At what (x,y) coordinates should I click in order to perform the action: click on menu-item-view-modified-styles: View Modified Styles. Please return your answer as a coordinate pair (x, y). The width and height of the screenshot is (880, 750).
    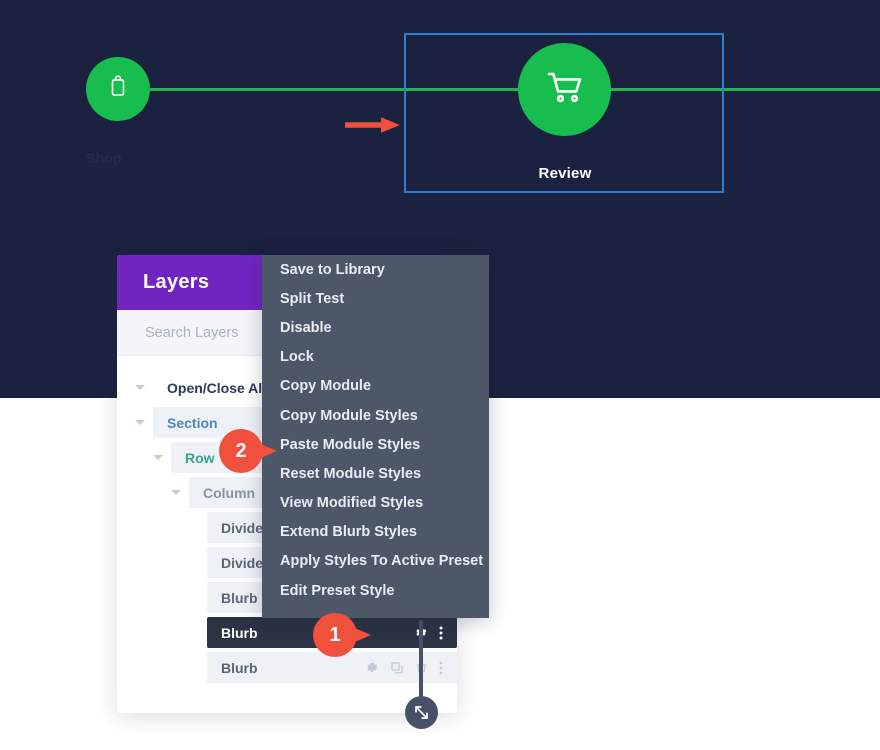
    Looking at the image, I should click on (375, 503).